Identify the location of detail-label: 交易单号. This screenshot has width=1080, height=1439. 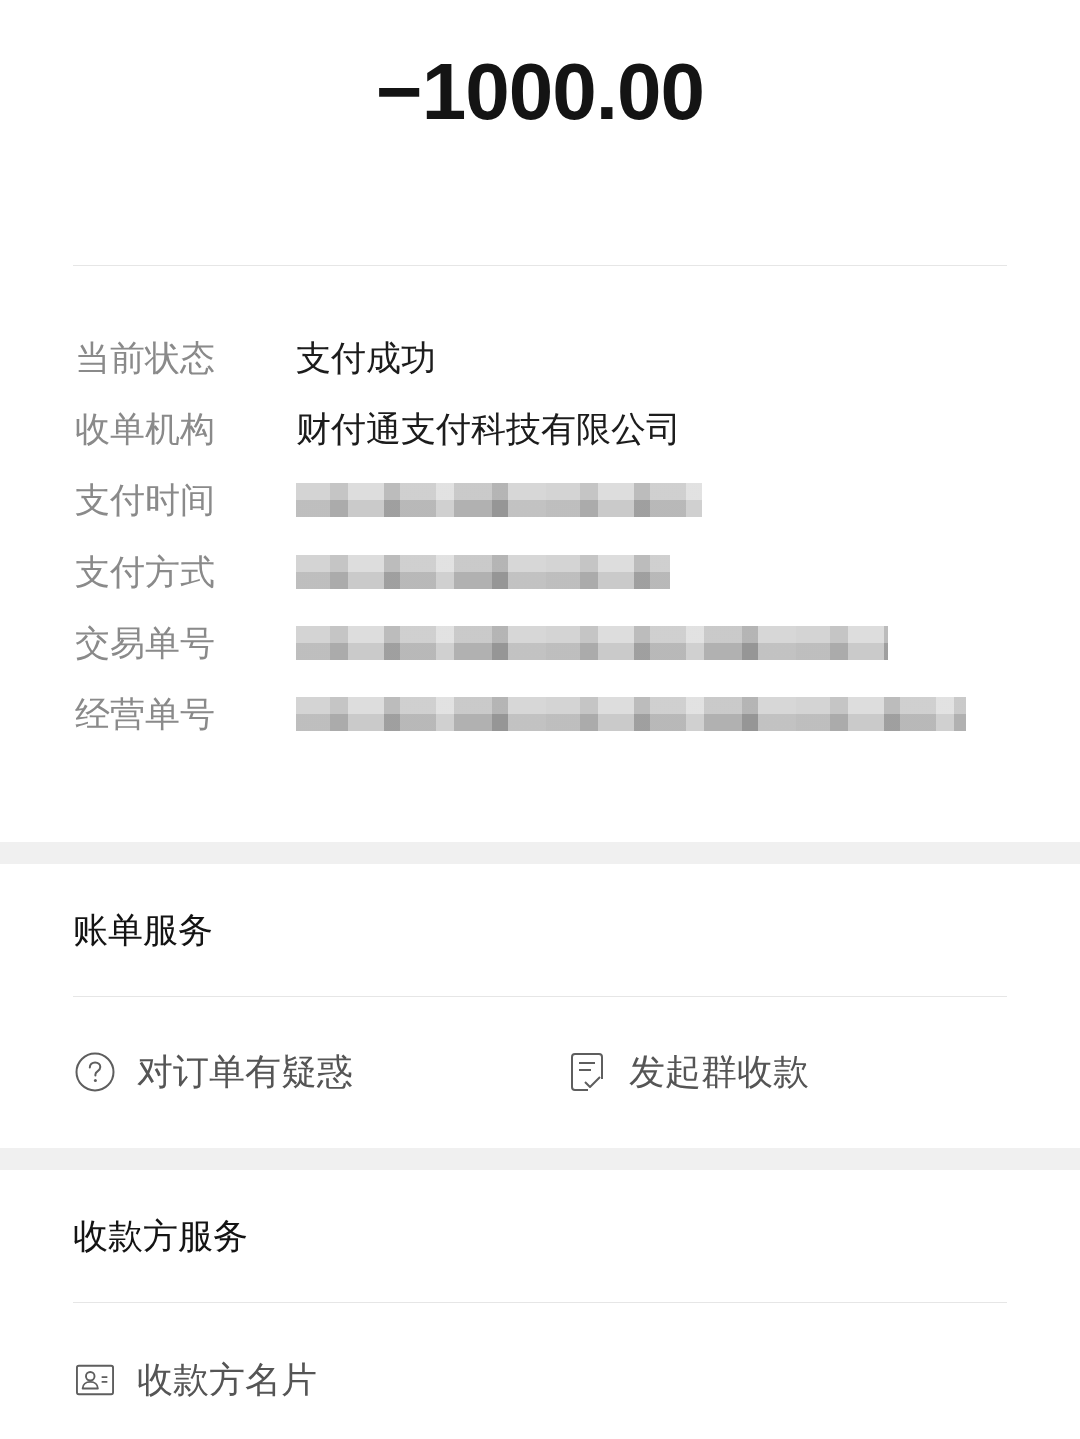
(145, 642).